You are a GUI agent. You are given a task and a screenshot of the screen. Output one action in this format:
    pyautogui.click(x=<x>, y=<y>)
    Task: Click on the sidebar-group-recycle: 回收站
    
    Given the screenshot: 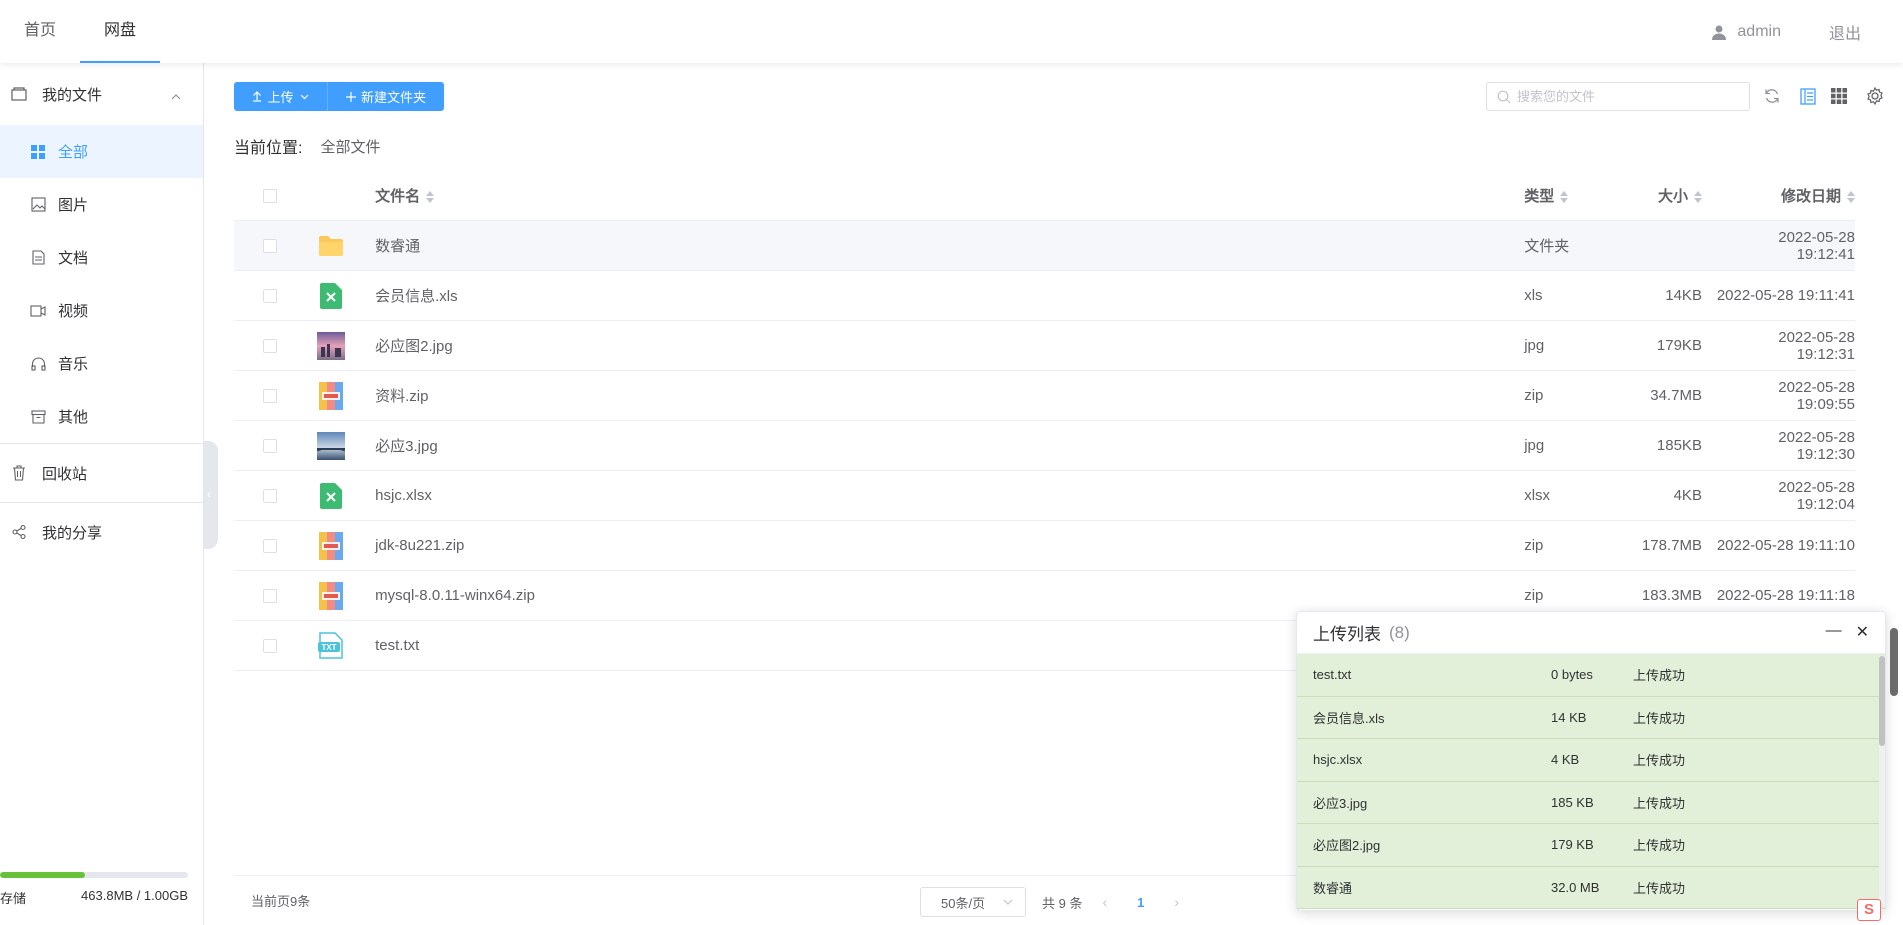 What is the action you would take?
    pyautogui.click(x=101, y=473)
    